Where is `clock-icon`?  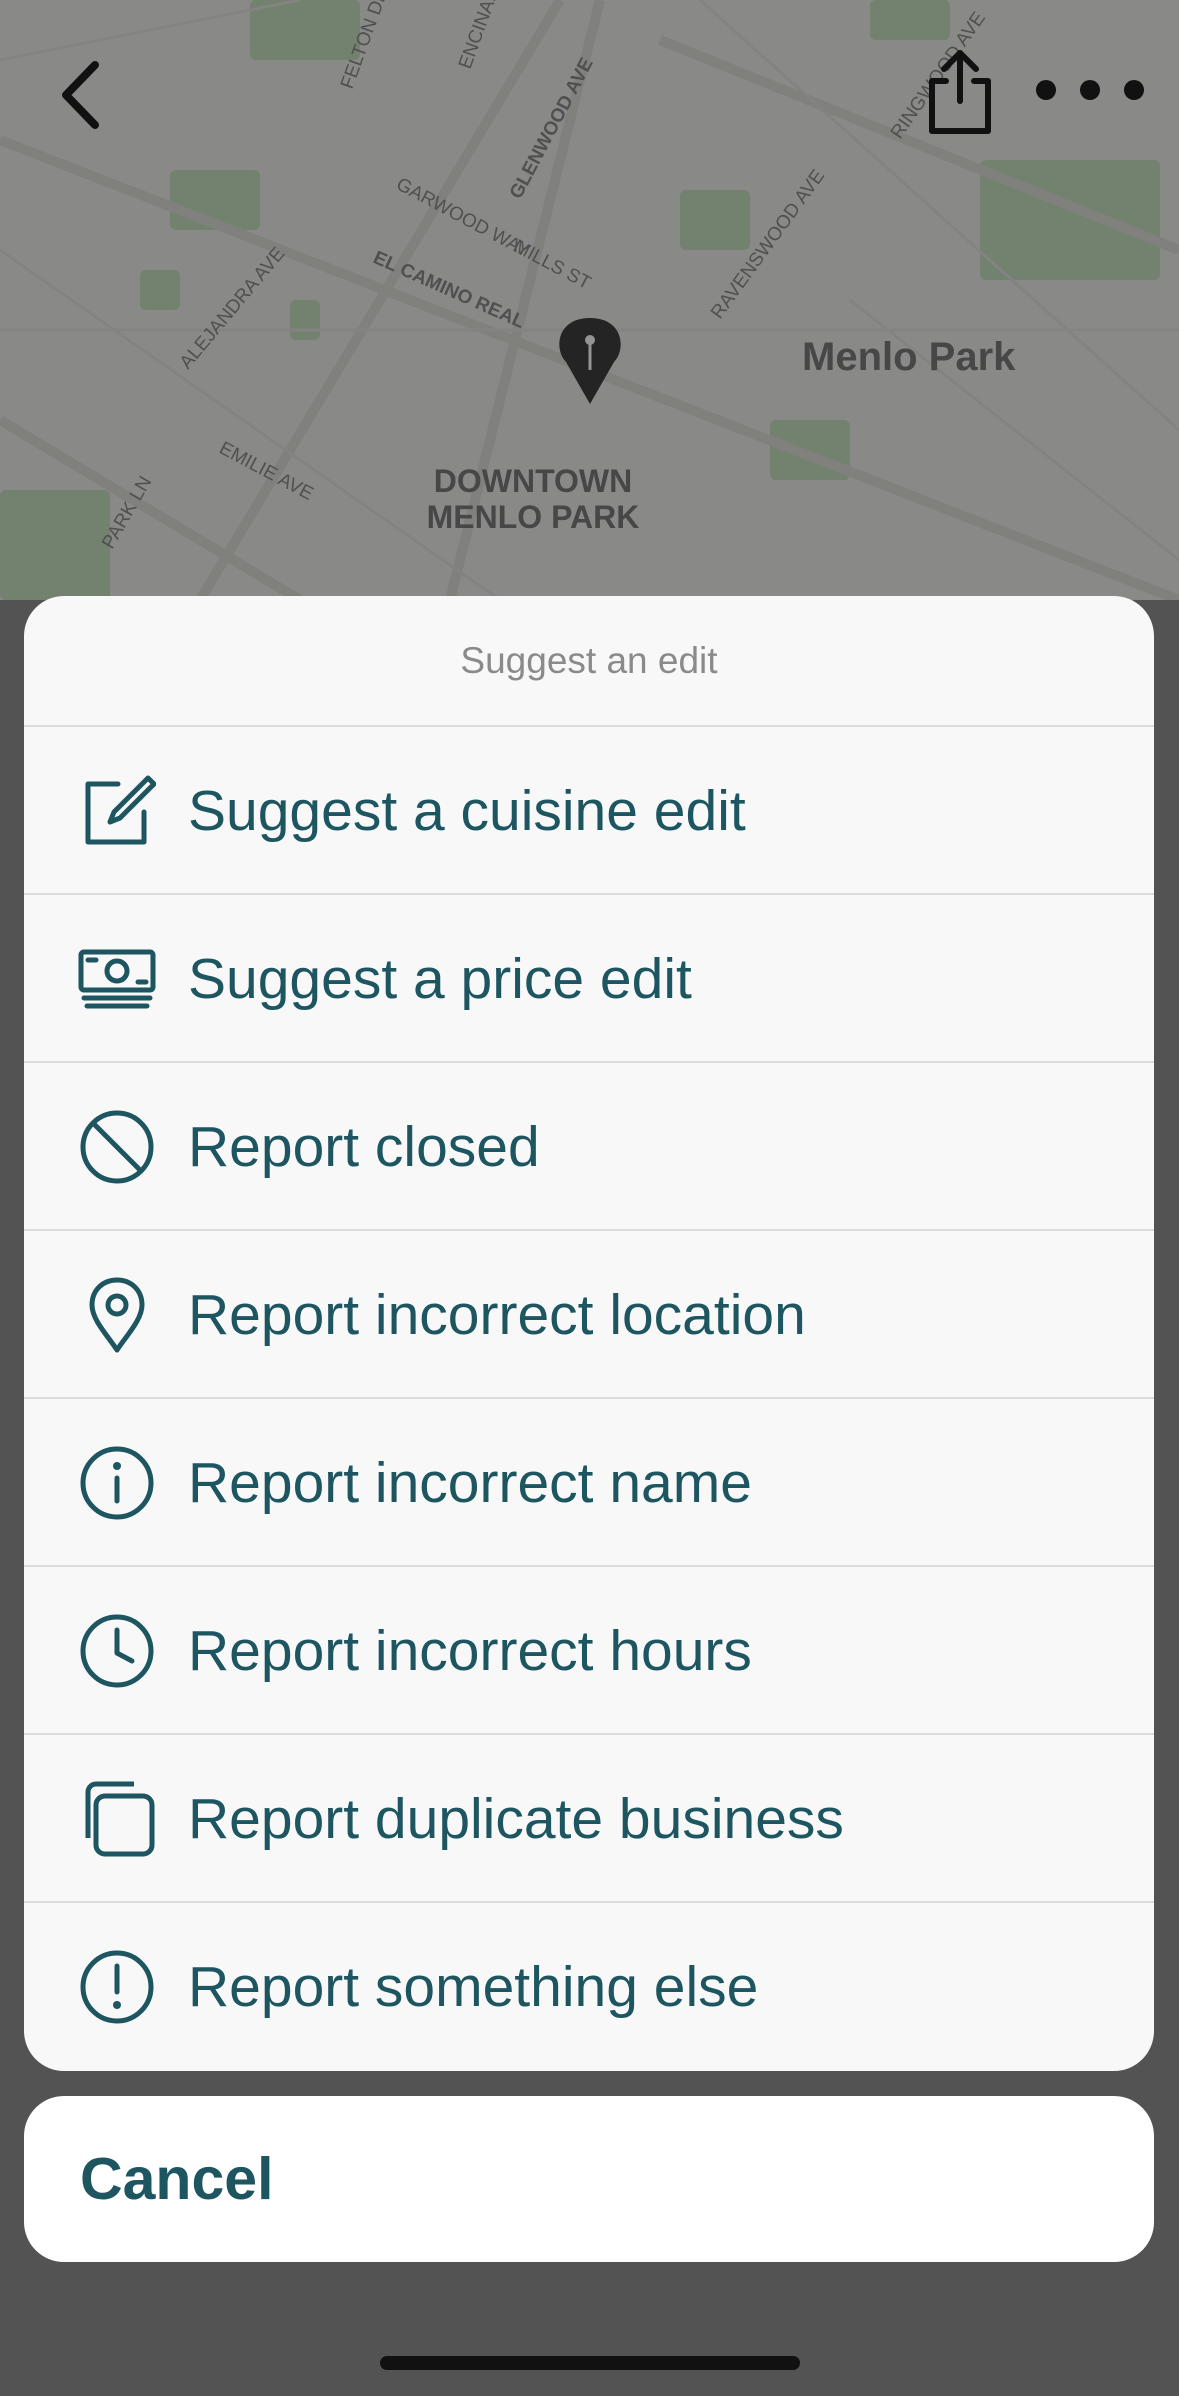
clock-icon is located at coordinates (117, 1651).